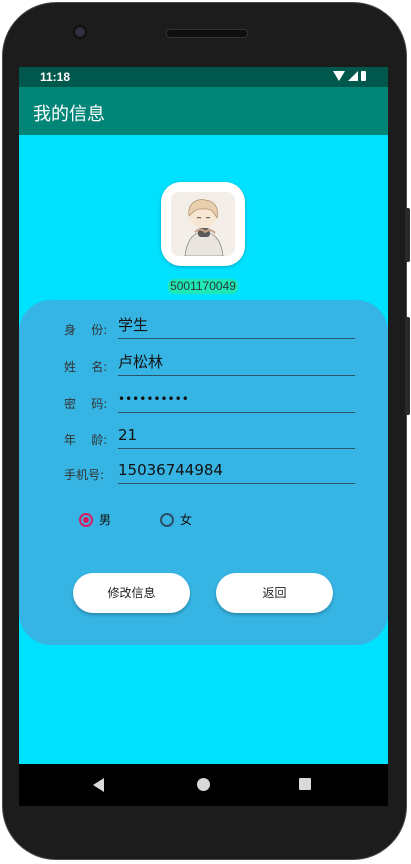 This screenshot has width=411, height=864. What do you see at coordinates (236, 399) in the screenshot?
I see `password-field: ••••••••••` at bounding box center [236, 399].